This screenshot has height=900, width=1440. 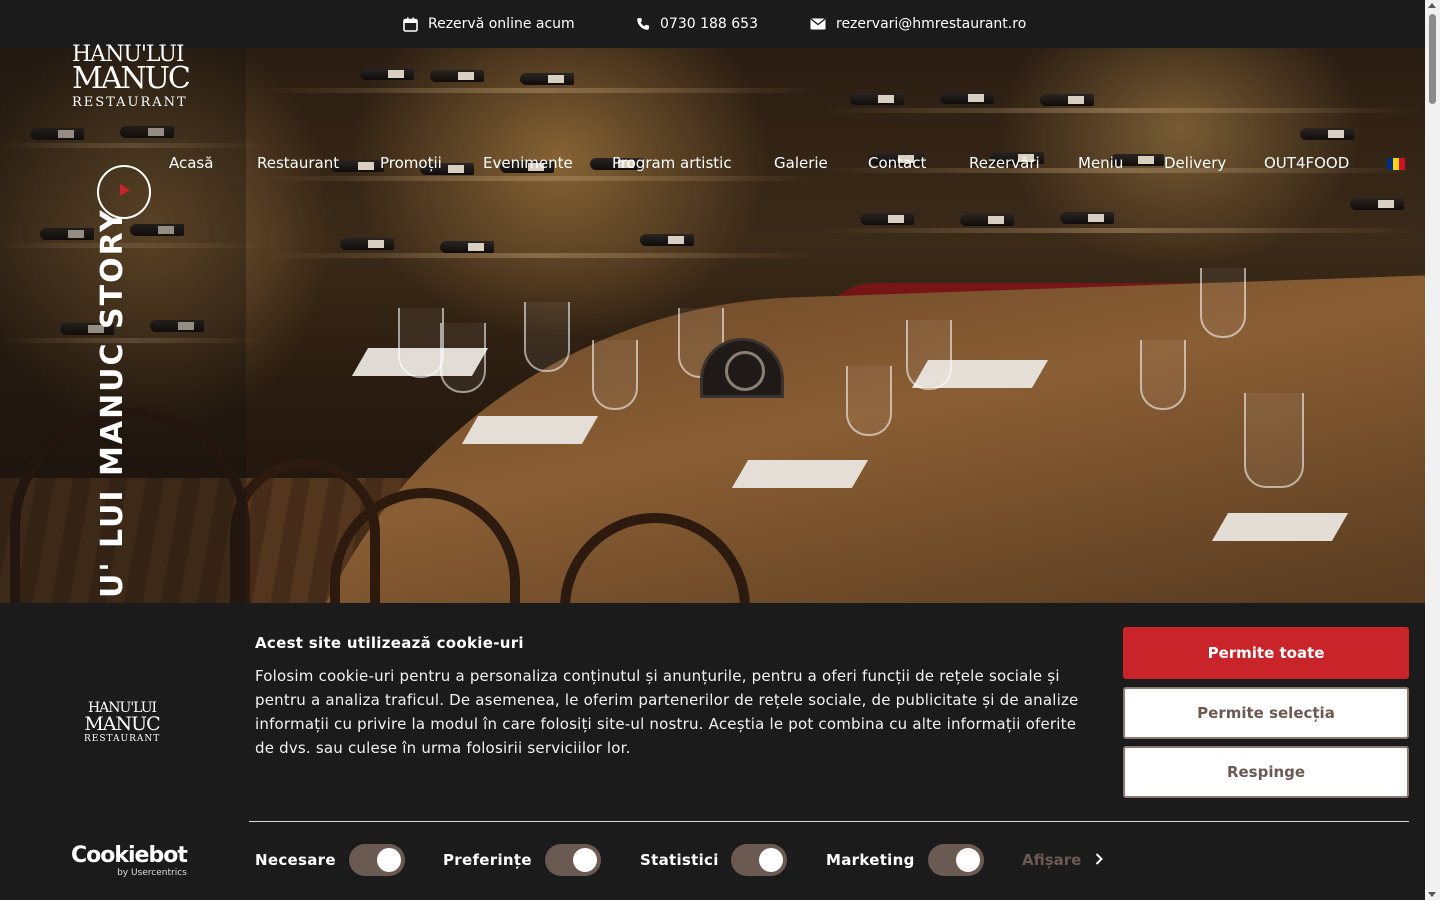 I want to click on toggle-statistici, so click(x=759, y=860).